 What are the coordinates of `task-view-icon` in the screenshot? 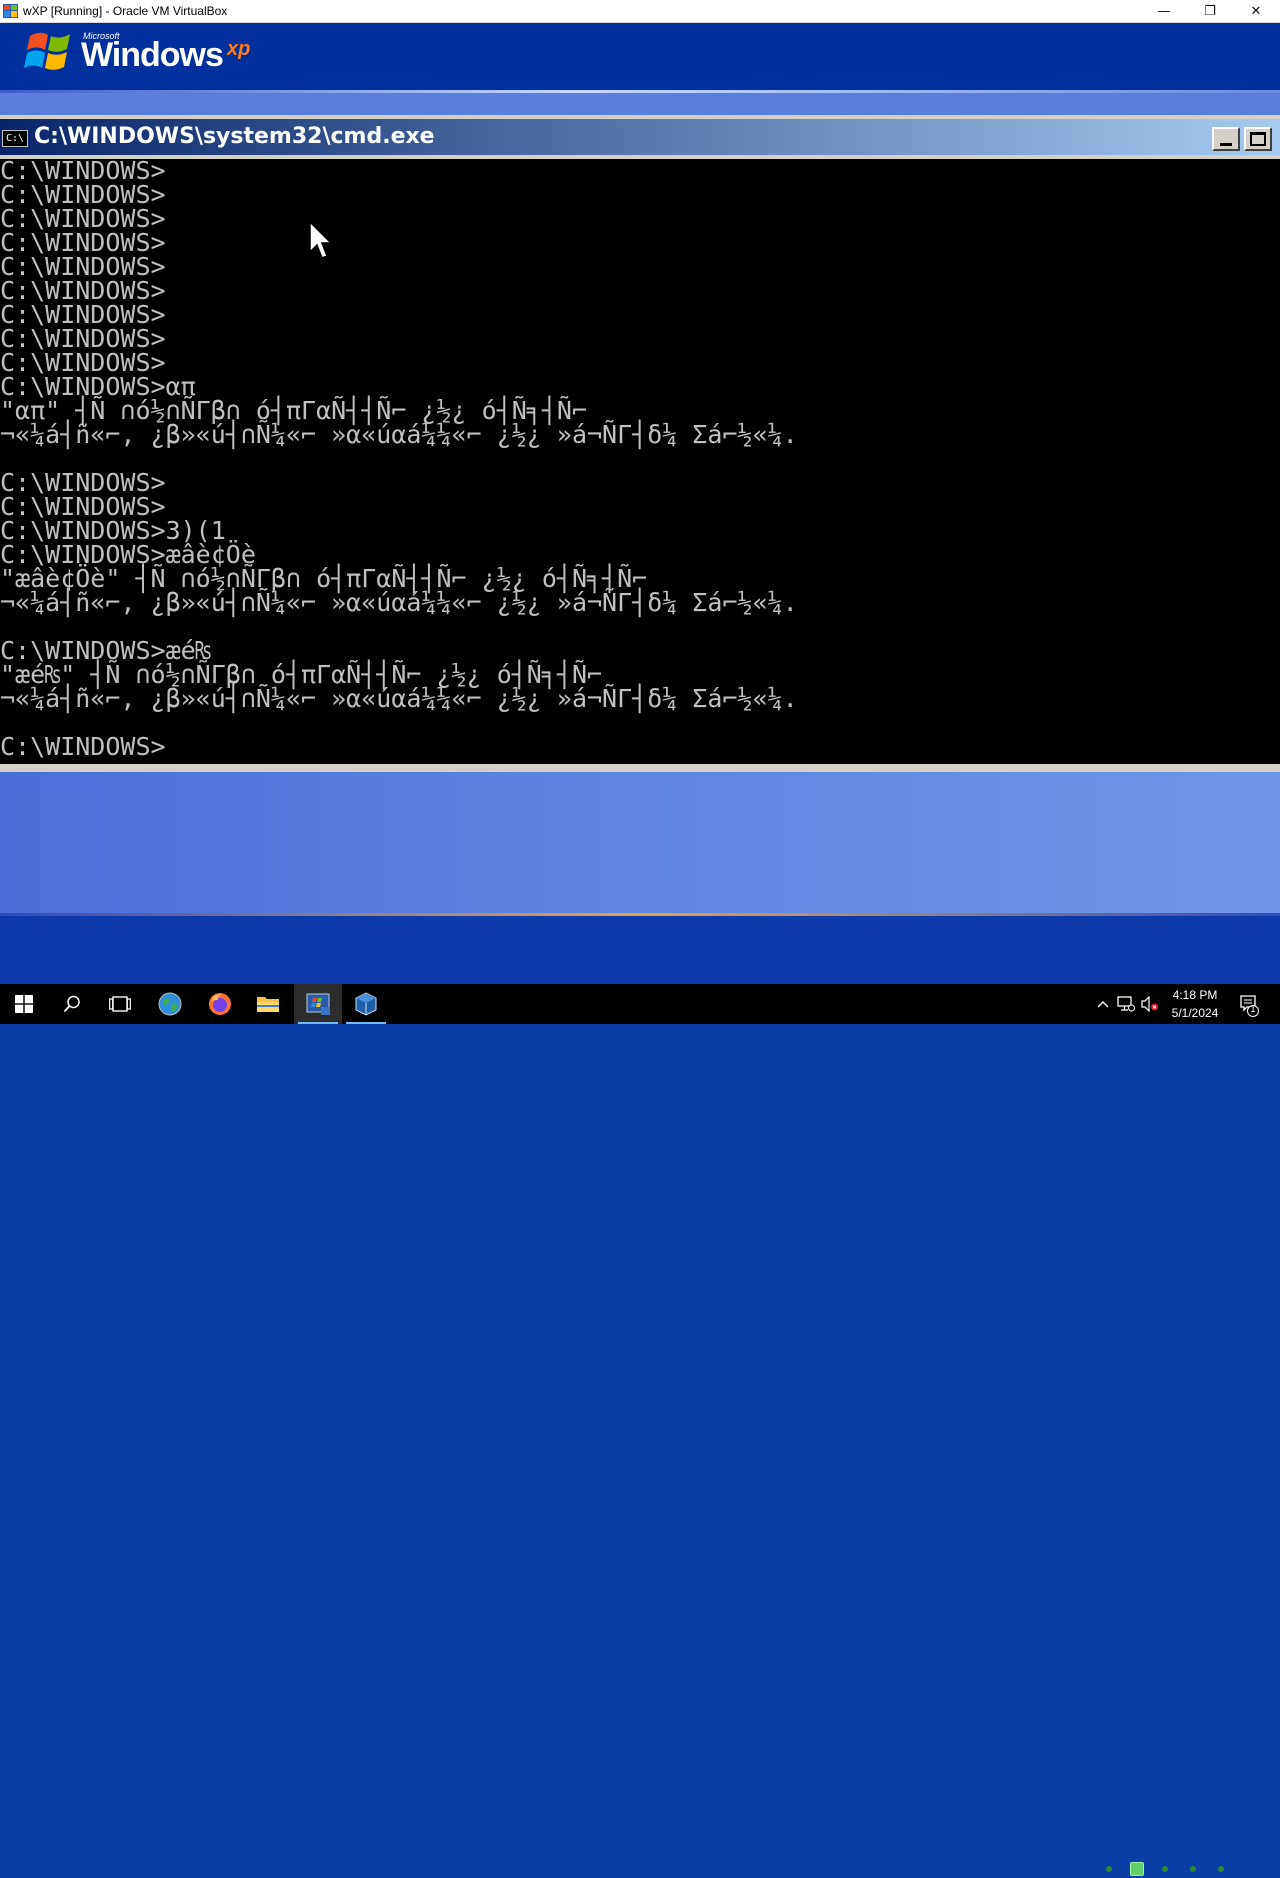 It's located at (120, 1004).